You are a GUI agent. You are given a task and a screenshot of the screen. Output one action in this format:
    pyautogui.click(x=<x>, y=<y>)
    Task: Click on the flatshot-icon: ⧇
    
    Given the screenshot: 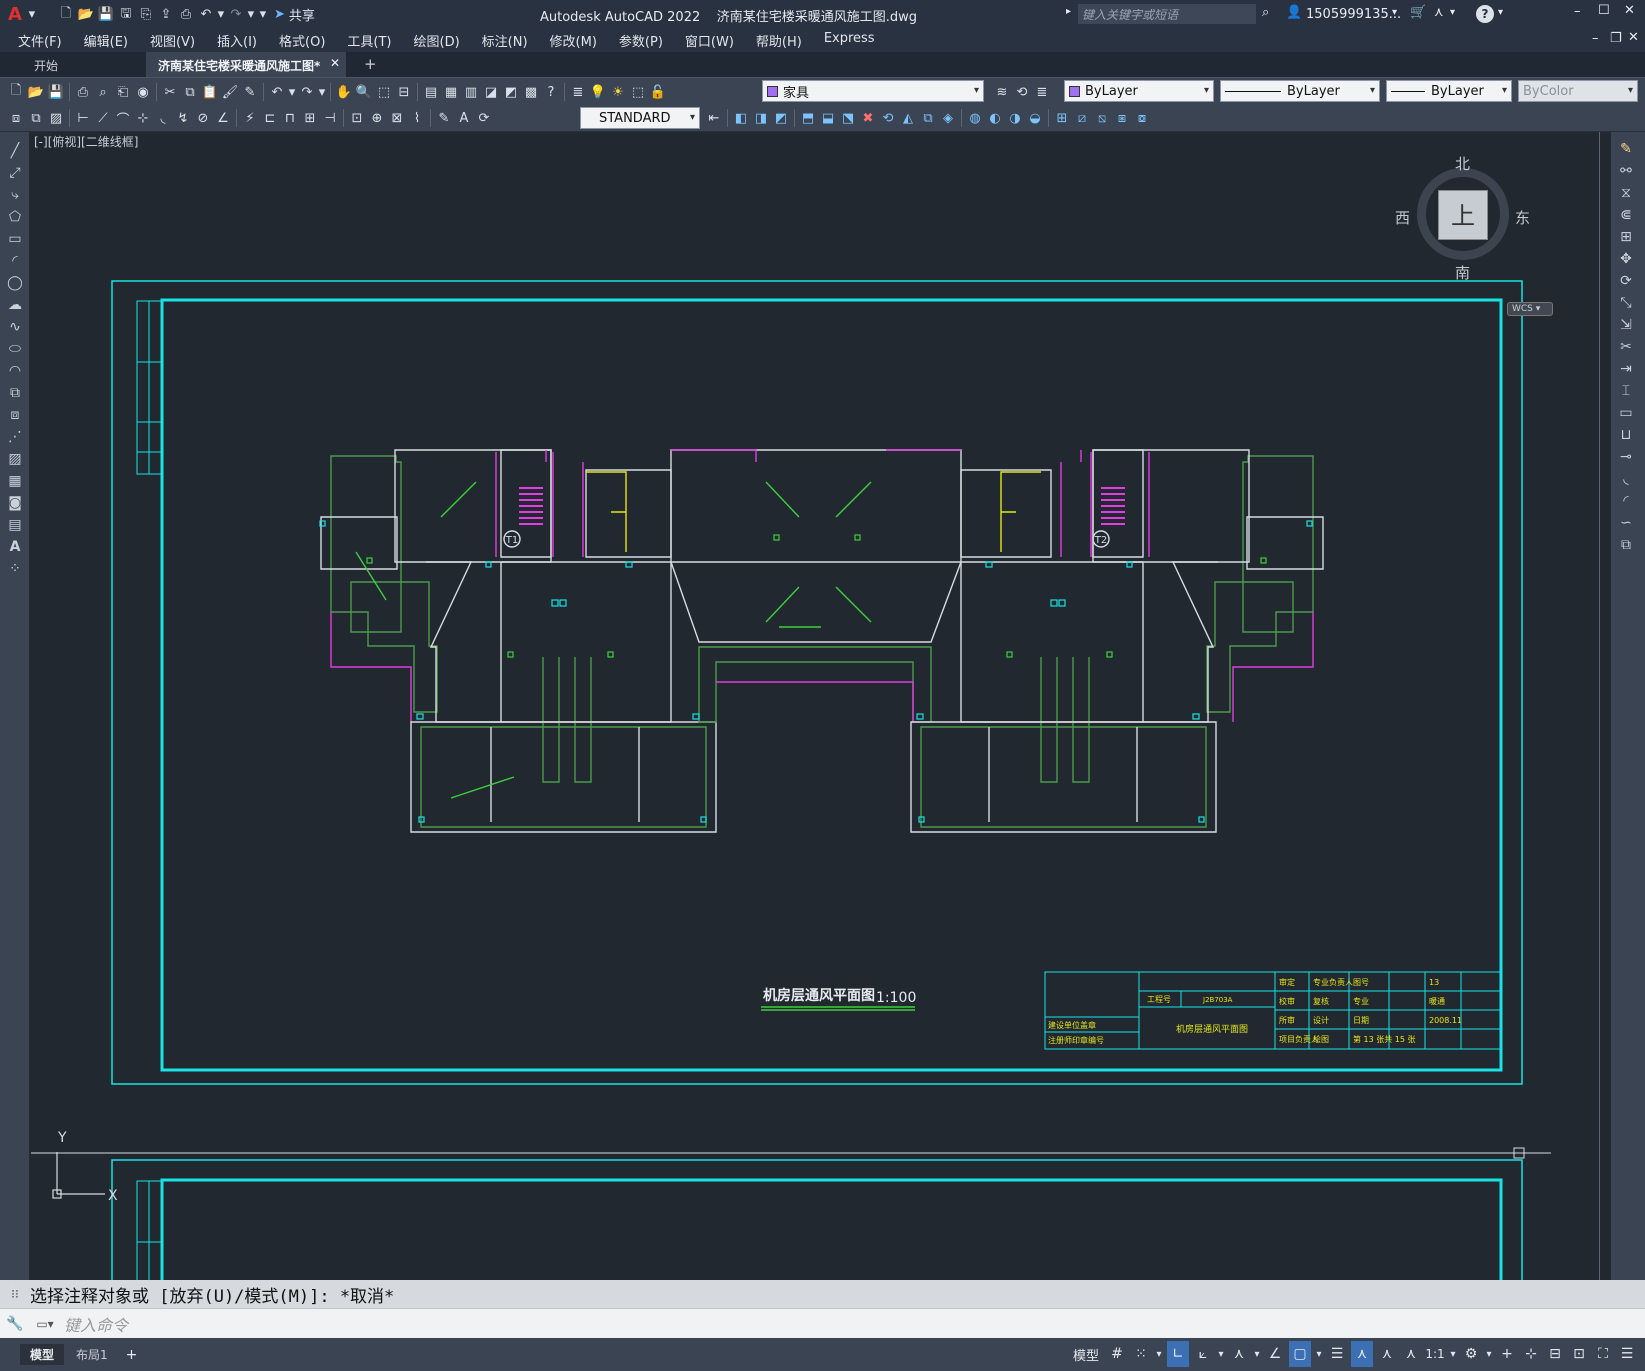 What is the action you would take?
    pyautogui.click(x=1142, y=118)
    